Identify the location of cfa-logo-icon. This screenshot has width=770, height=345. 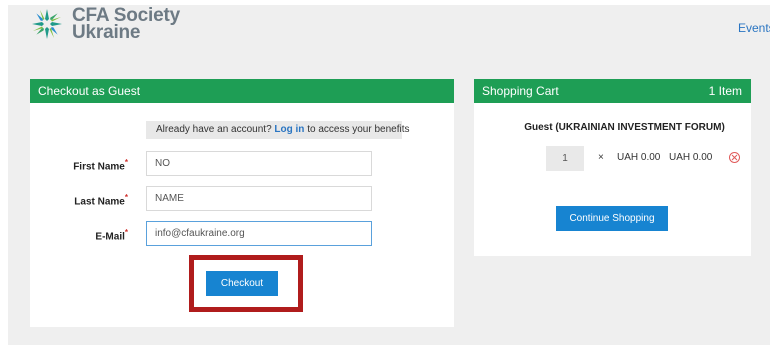
(47, 24).